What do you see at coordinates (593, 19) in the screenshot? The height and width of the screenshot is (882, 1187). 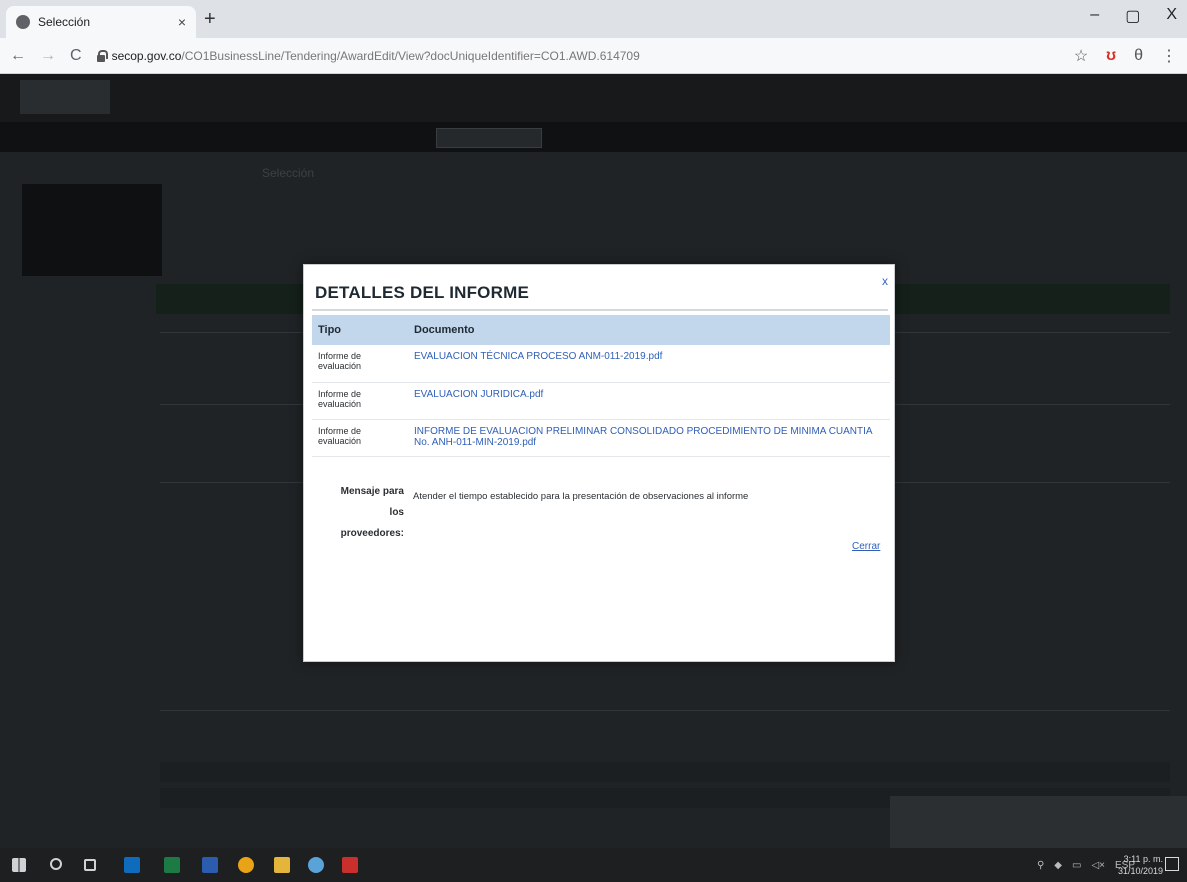 I see `browser-tab-bar: Selección × + – ▢ X` at bounding box center [593, 19].